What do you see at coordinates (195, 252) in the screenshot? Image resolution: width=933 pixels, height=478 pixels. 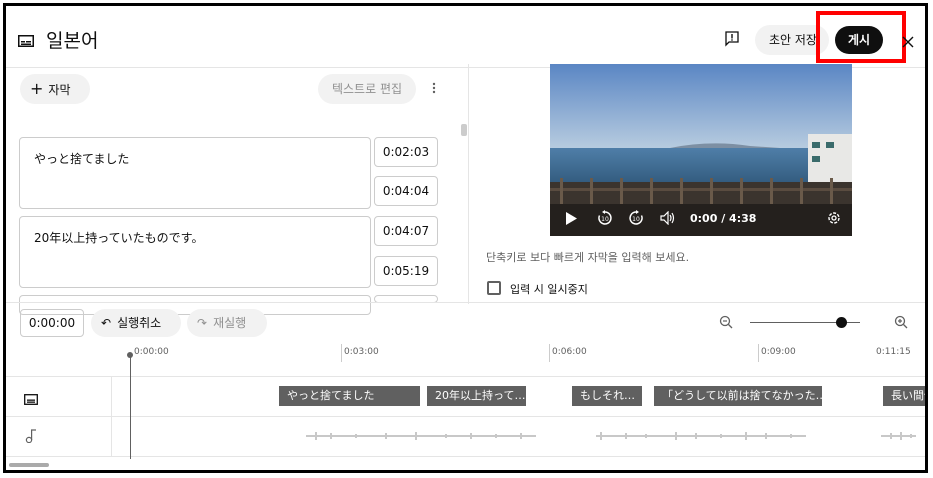 I see `caption-text-field: 20年以上持っていたものです。` at bounding box center [195, 252].